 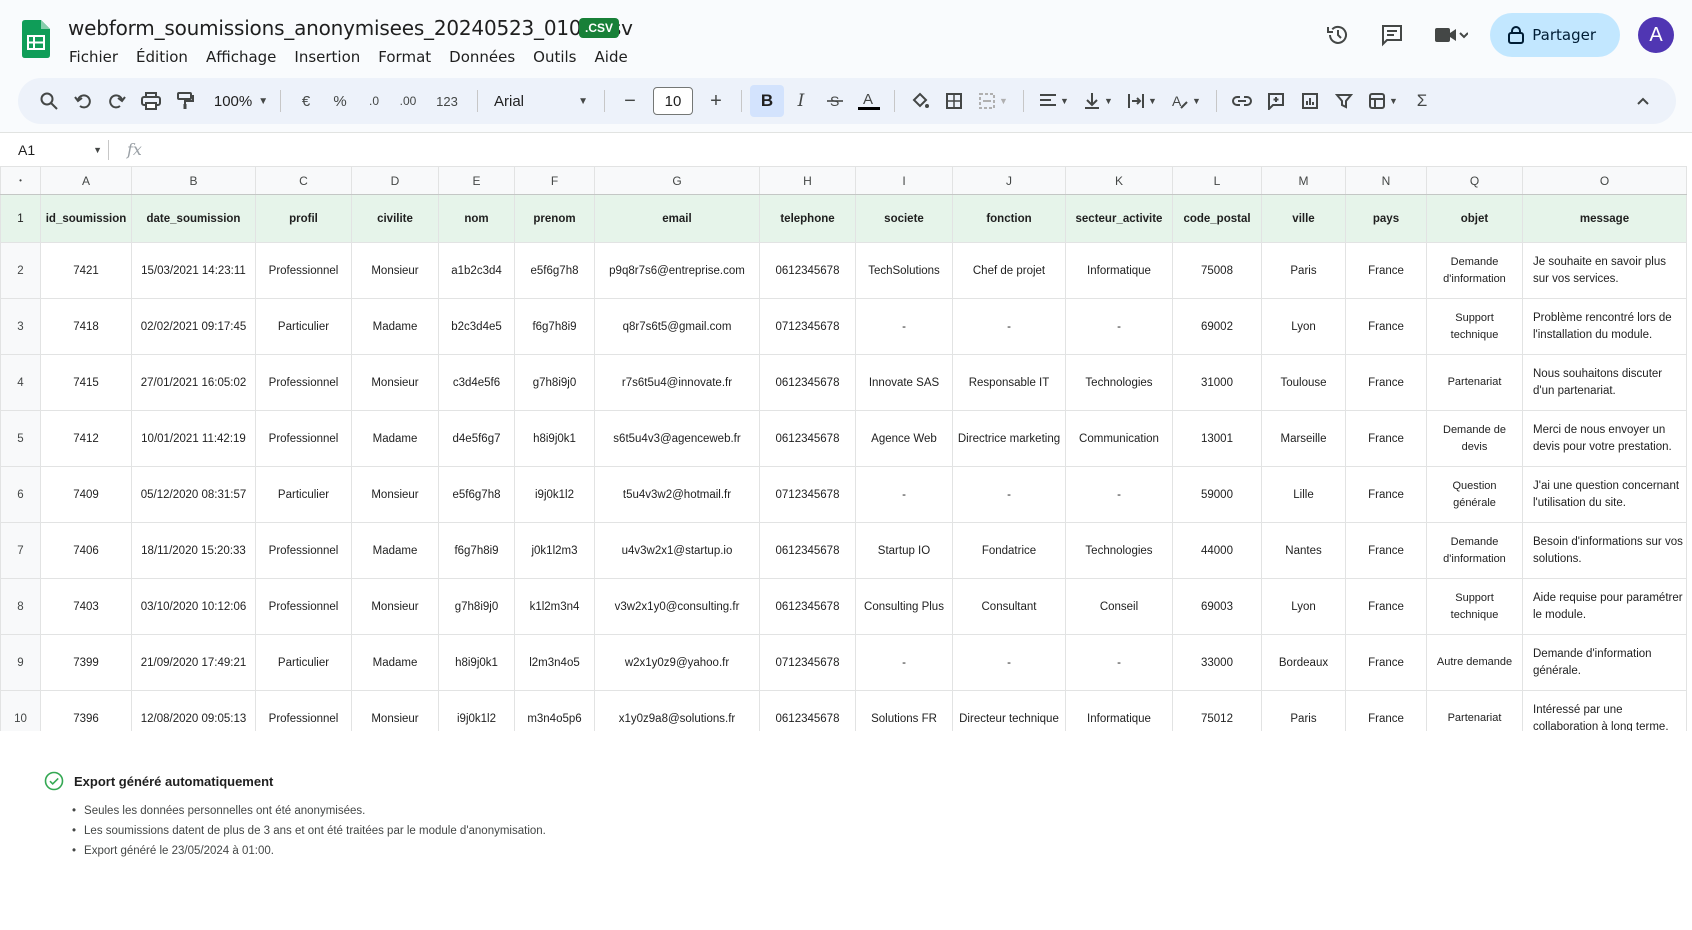 What do you see at coordinates (677, 270) in the screenshot?
I see `email-cell: p9q8r7s6@entreprise.com` at bounding box center [677, 270].